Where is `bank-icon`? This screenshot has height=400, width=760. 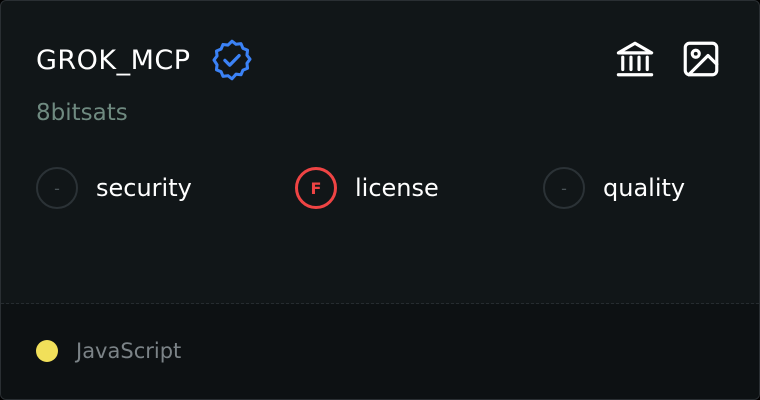
bank-icon is located at coordinates (635, 59).